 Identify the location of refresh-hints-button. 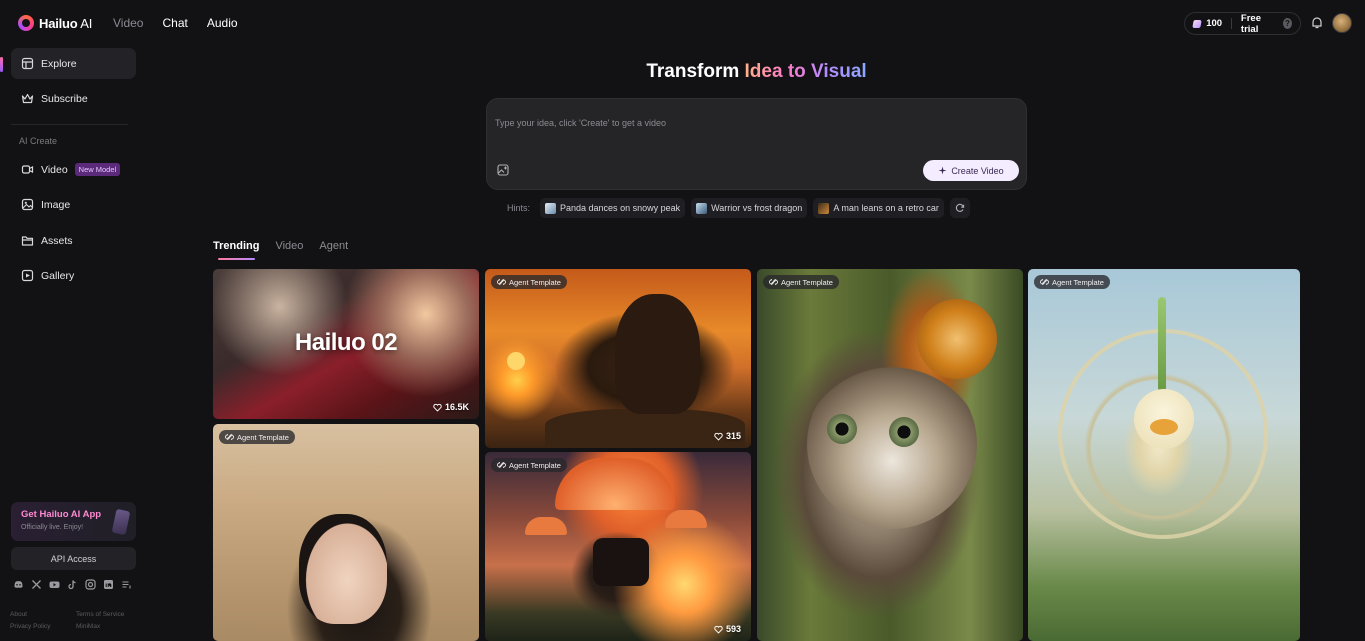
(959, 208).